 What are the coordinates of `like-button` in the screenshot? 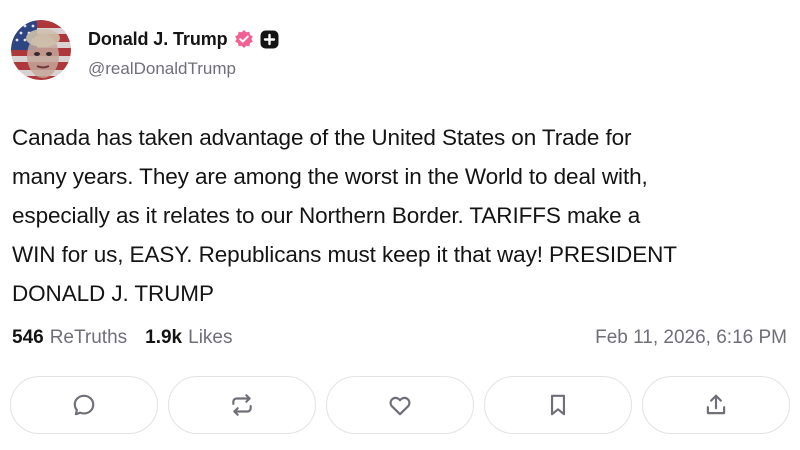 It's located at (400, 405).